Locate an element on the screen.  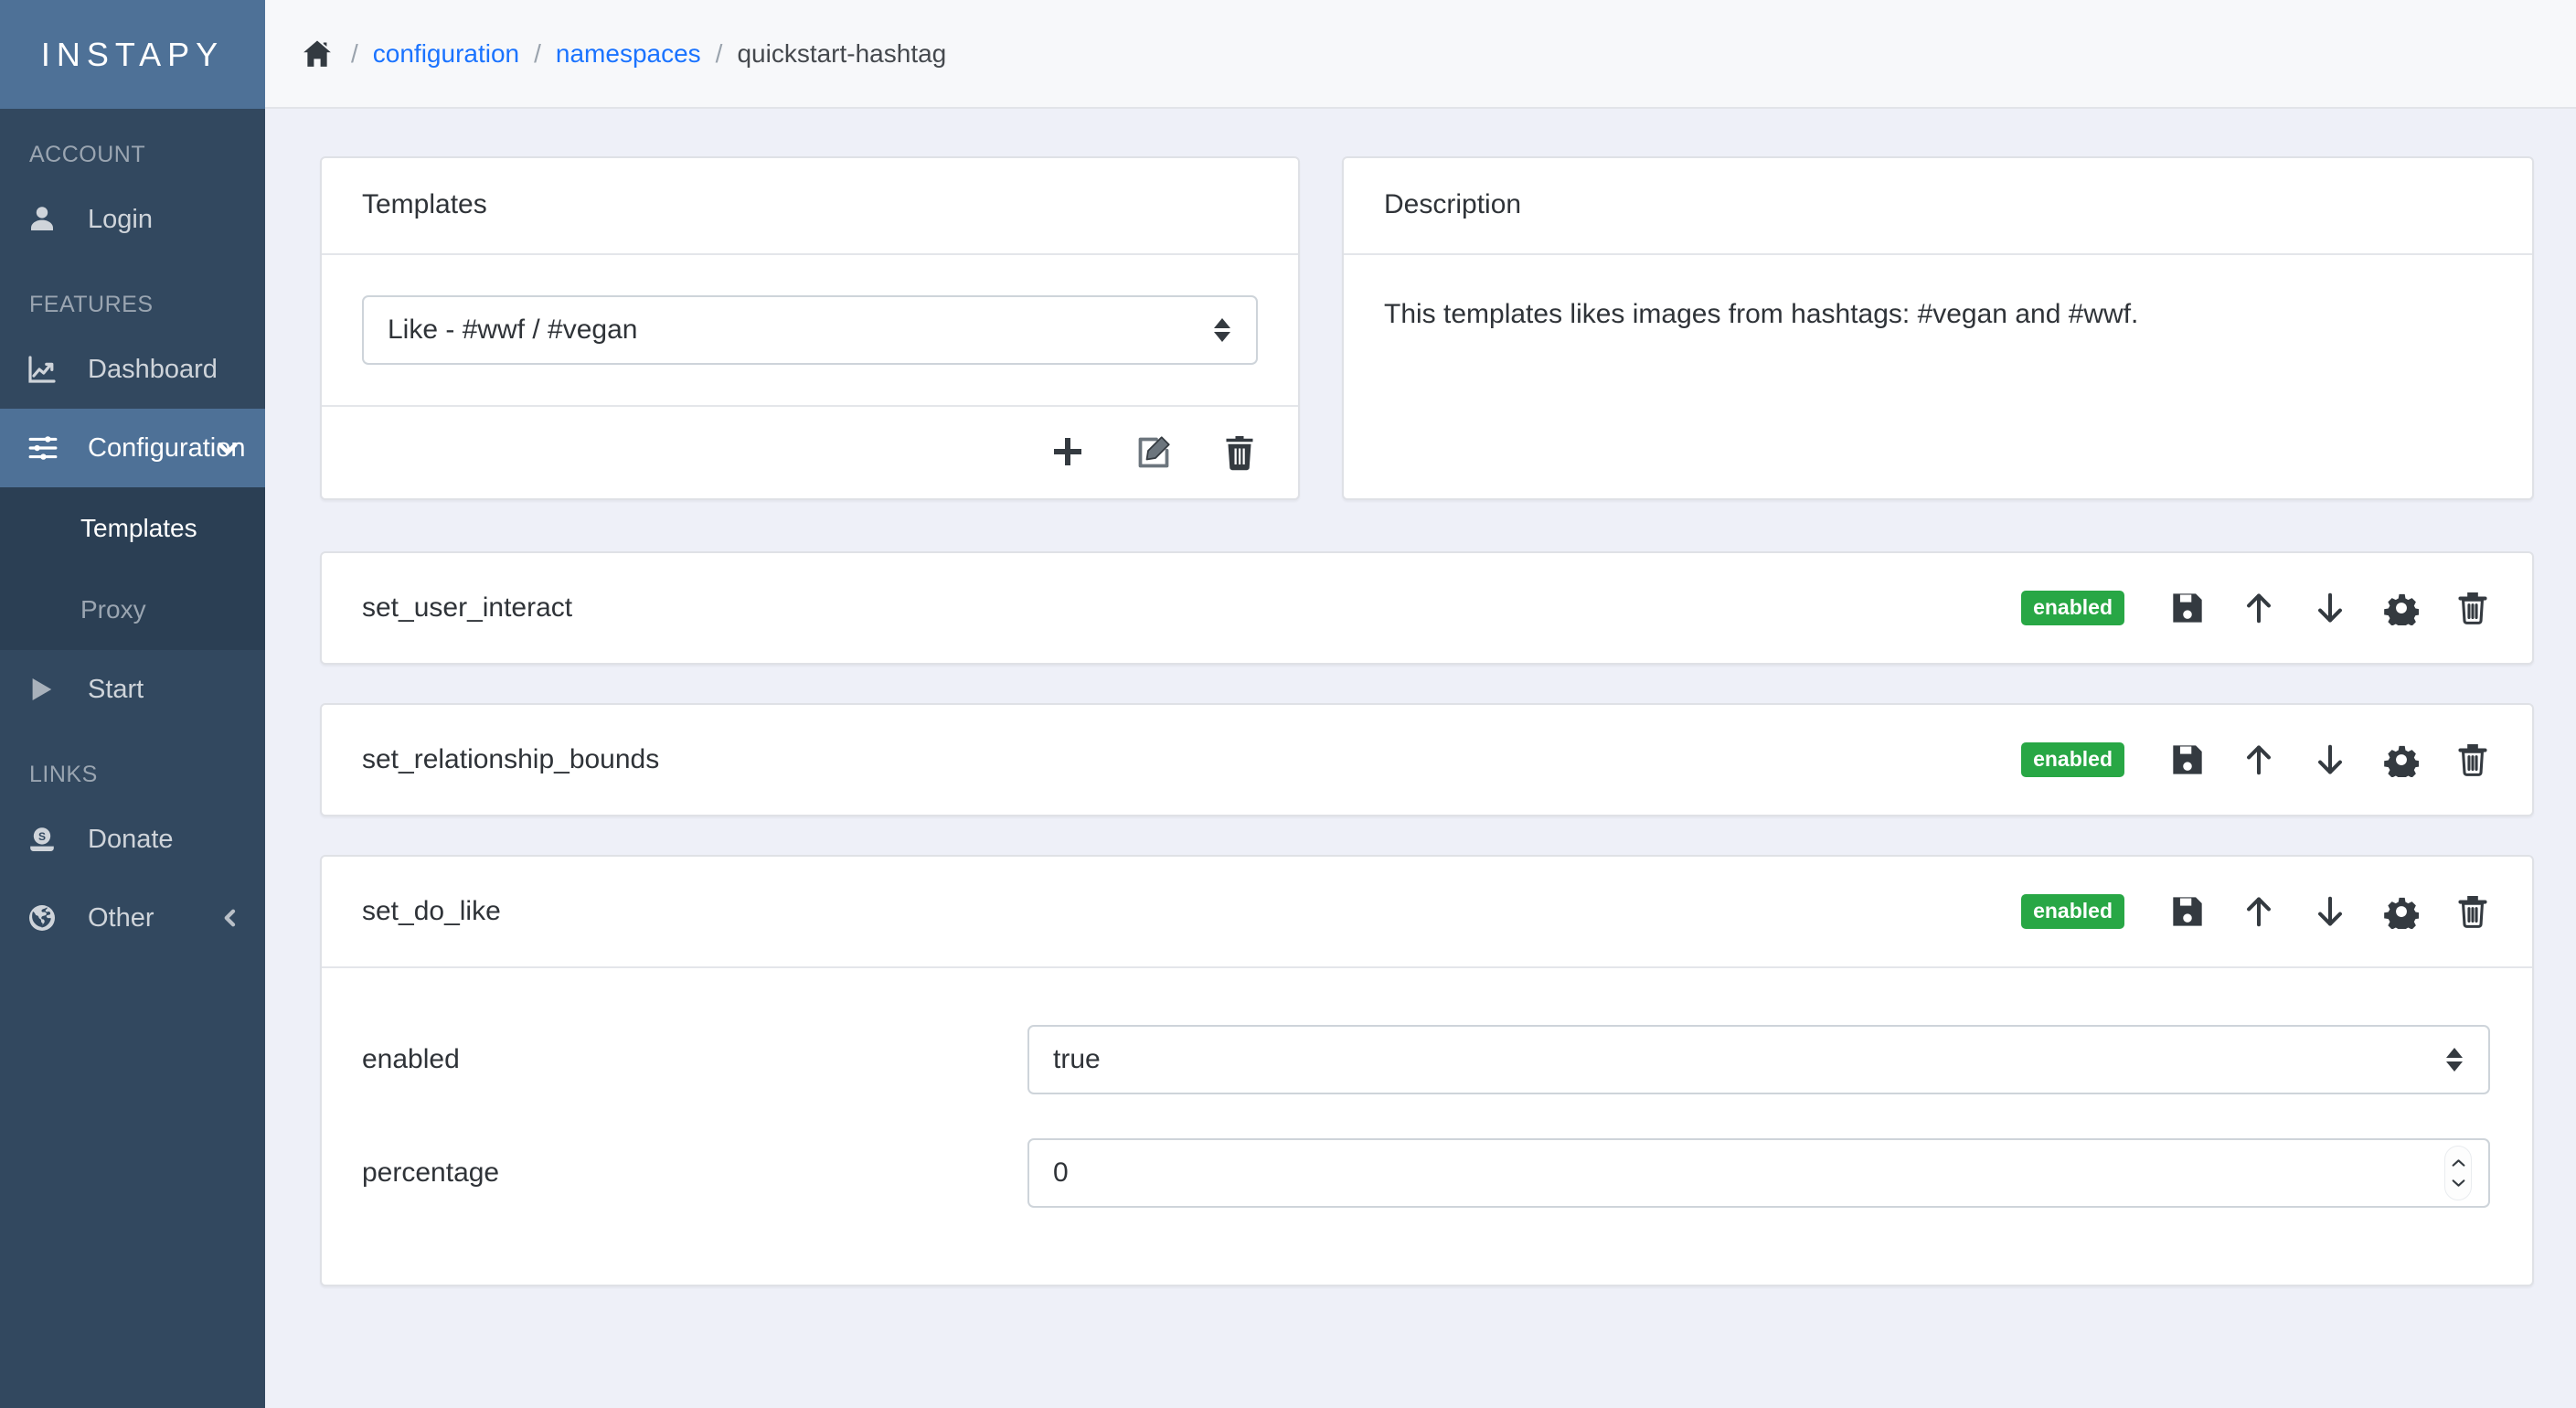
action-card-set-user-interact: set_user_interact enabled is located at coordinates (1427, 608).